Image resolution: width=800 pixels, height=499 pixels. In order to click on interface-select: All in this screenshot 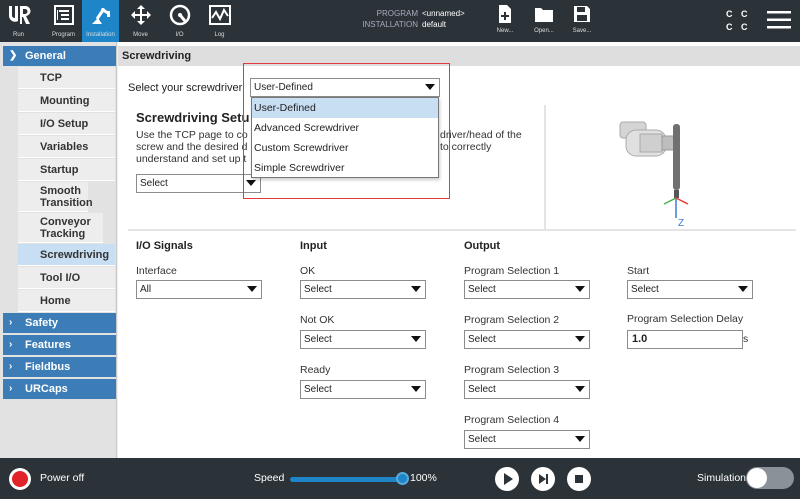, I will do `click(199, 289)`.